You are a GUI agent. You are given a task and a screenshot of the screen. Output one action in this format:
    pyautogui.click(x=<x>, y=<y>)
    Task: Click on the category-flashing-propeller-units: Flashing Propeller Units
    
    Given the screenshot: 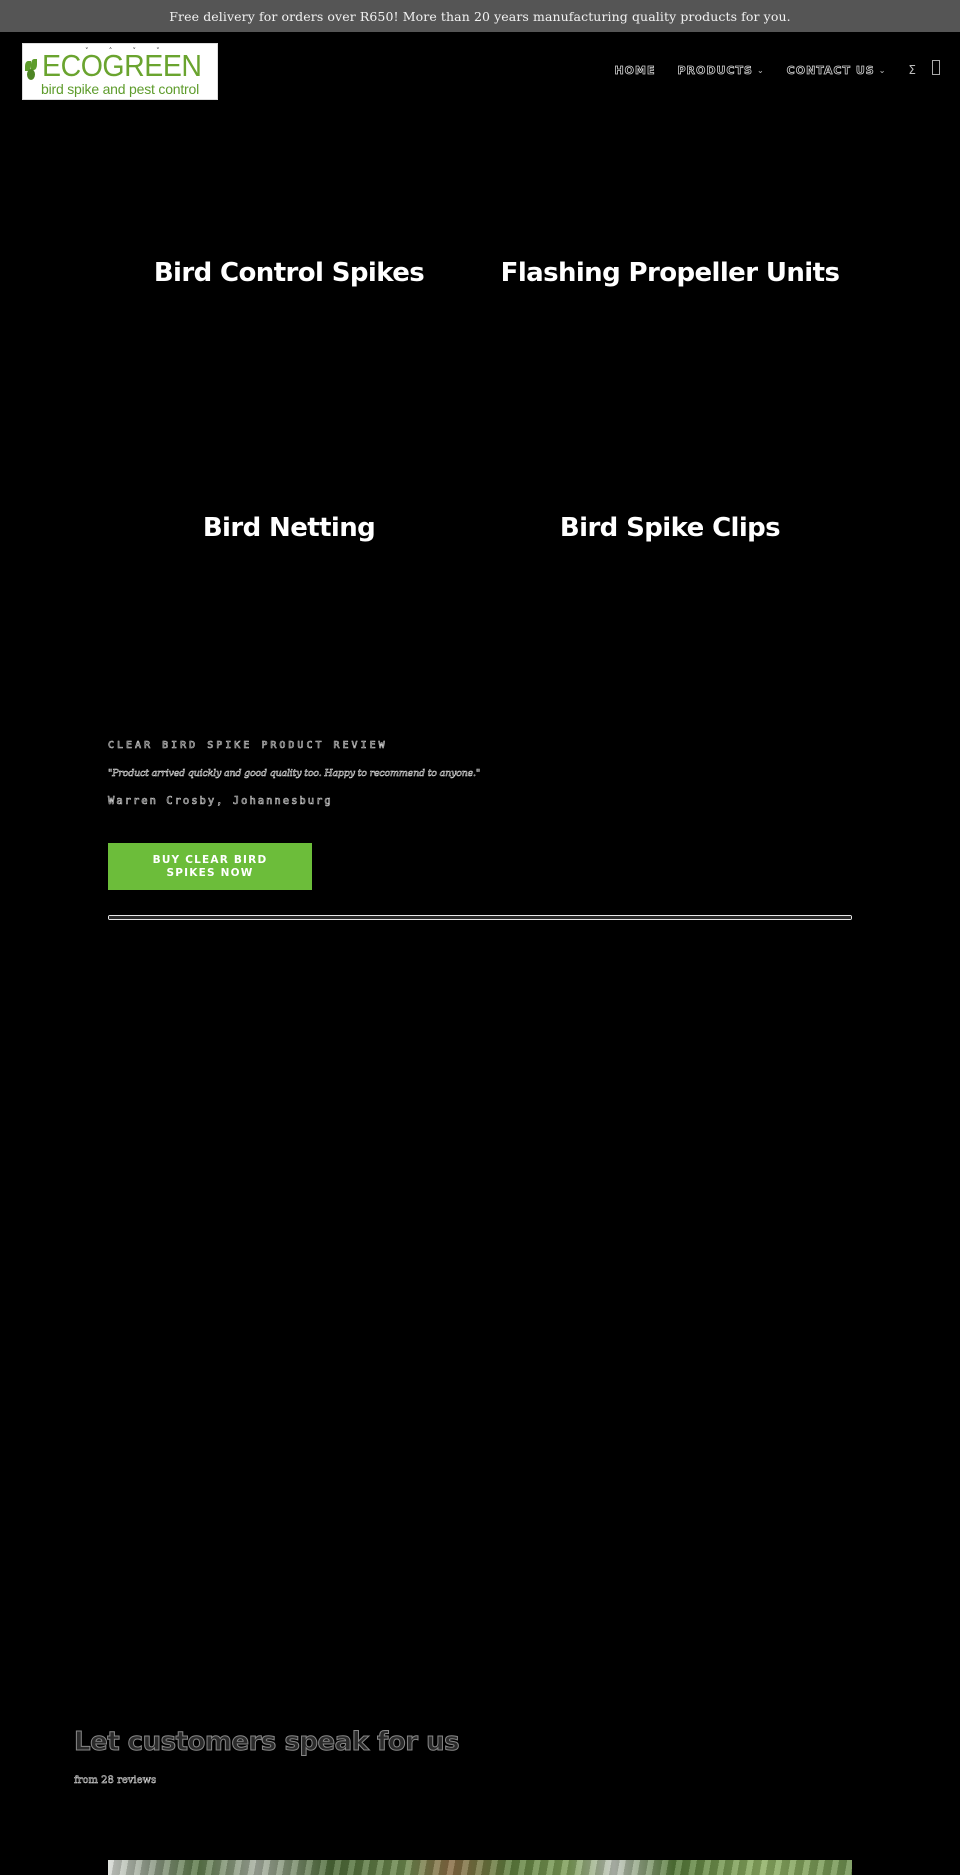 What is the action you would take?
    pyautogui.click(x=670, y=273)
    